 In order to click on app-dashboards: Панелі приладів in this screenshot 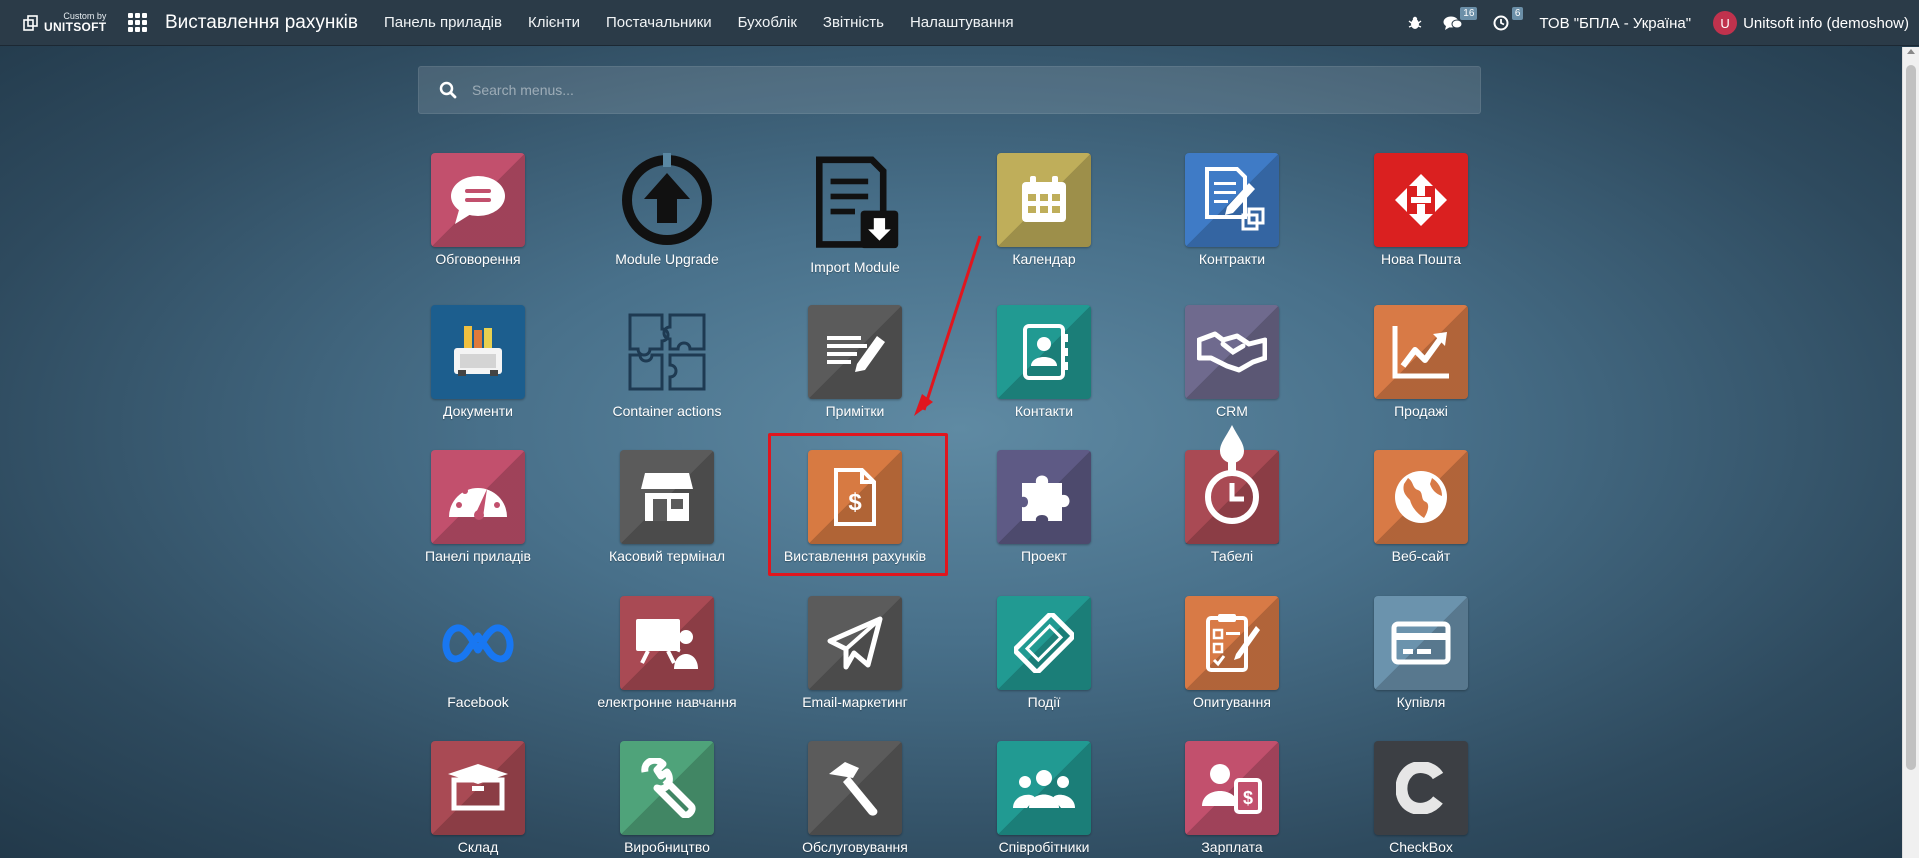, I will do `click(478, 507)`.